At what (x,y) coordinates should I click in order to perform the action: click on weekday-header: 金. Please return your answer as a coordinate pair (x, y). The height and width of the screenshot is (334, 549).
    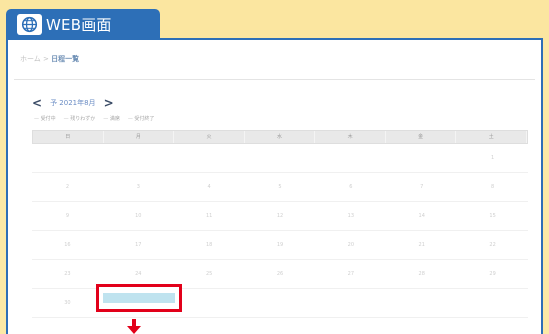
    Looking at the image, I should click on (421, 137).